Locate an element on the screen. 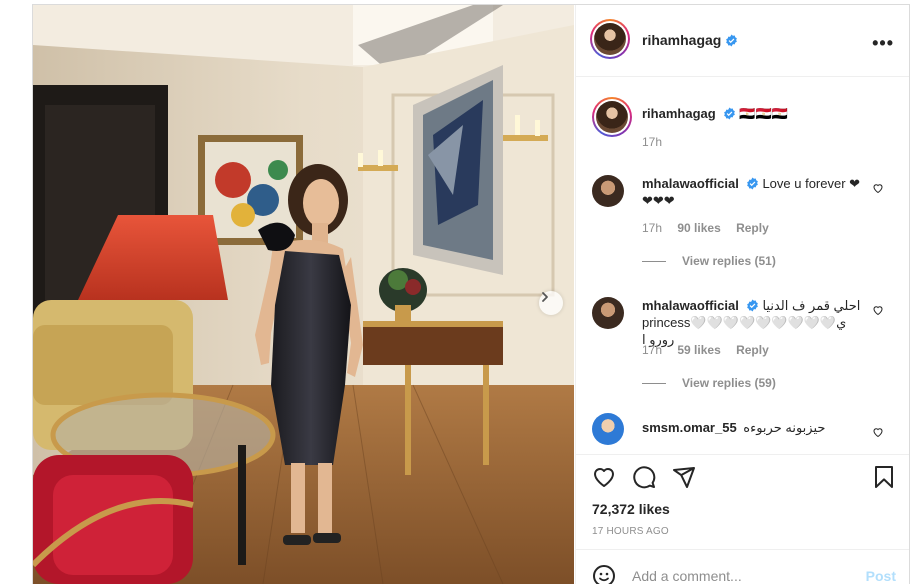 The image size is (918, 584). view-replies-button: View replies (51) is located at coordinates (709, 261).